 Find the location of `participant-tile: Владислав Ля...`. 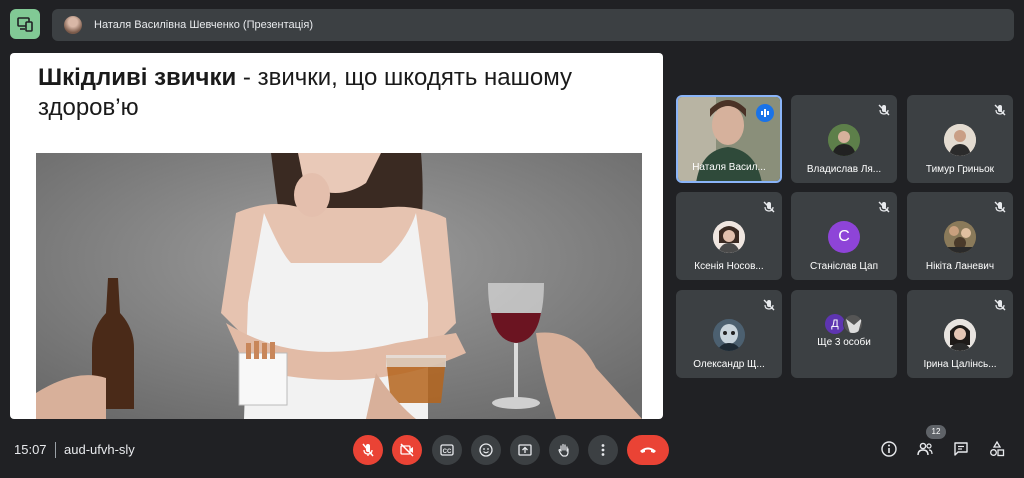

participant-tile: Владислав Ля... is located at coordinates (844, 139).